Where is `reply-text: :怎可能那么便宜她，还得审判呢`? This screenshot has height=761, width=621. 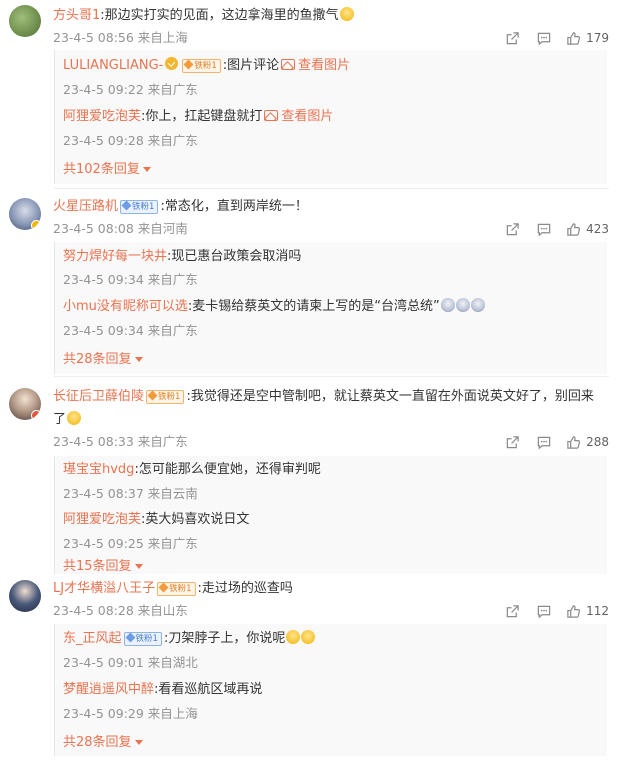 reply-text: :怎可能那么便宜她，还得审判呢 is located at coordinates (227, 469).